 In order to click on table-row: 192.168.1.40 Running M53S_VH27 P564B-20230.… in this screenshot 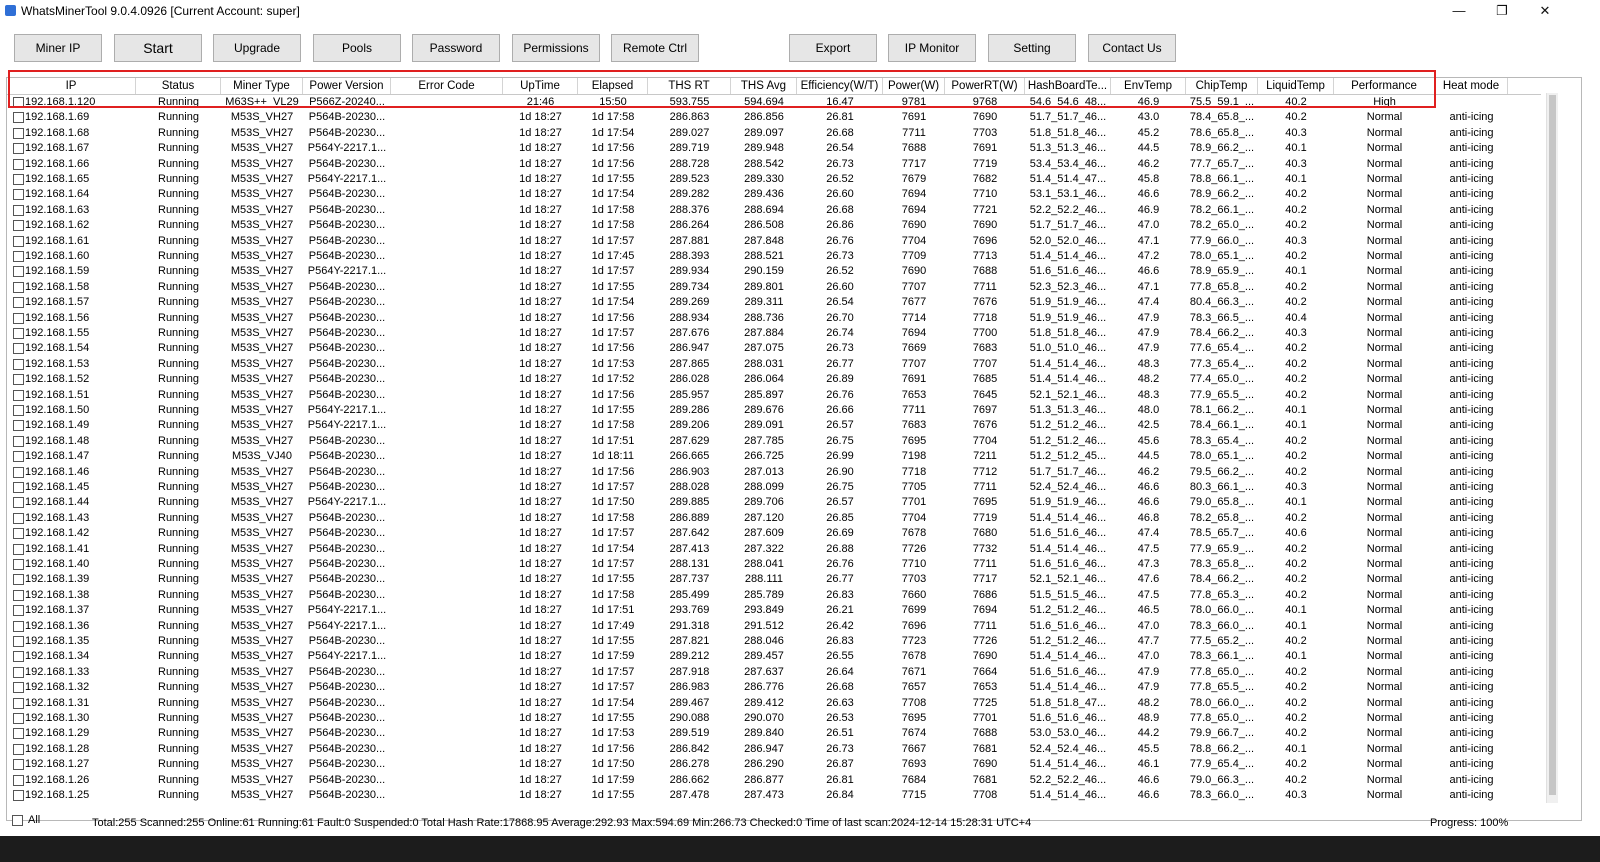, I will do `click(774, 564)`.